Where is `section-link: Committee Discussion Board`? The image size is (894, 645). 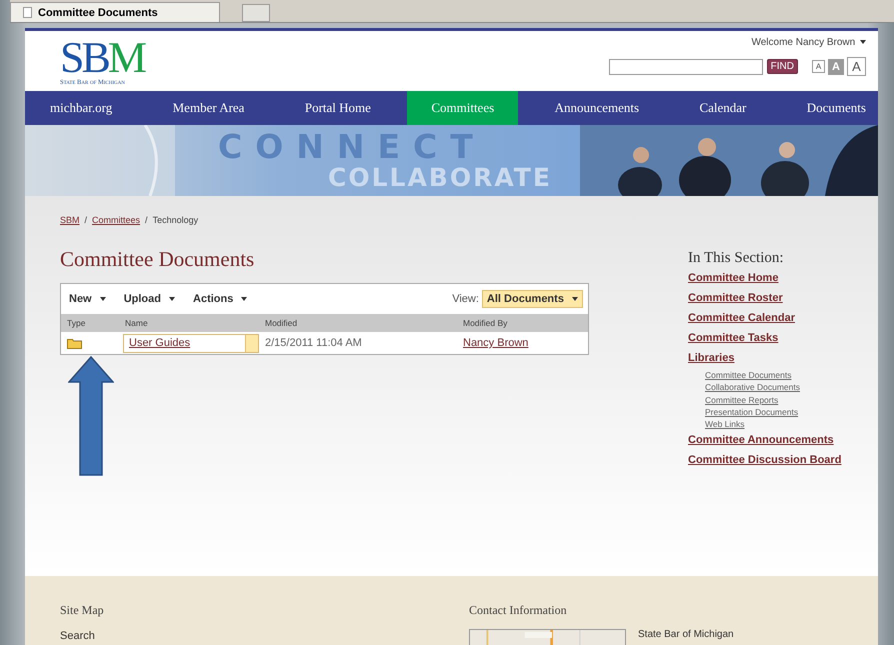
section-link: Committee Discussion Board is located at coordinates (765, 460).